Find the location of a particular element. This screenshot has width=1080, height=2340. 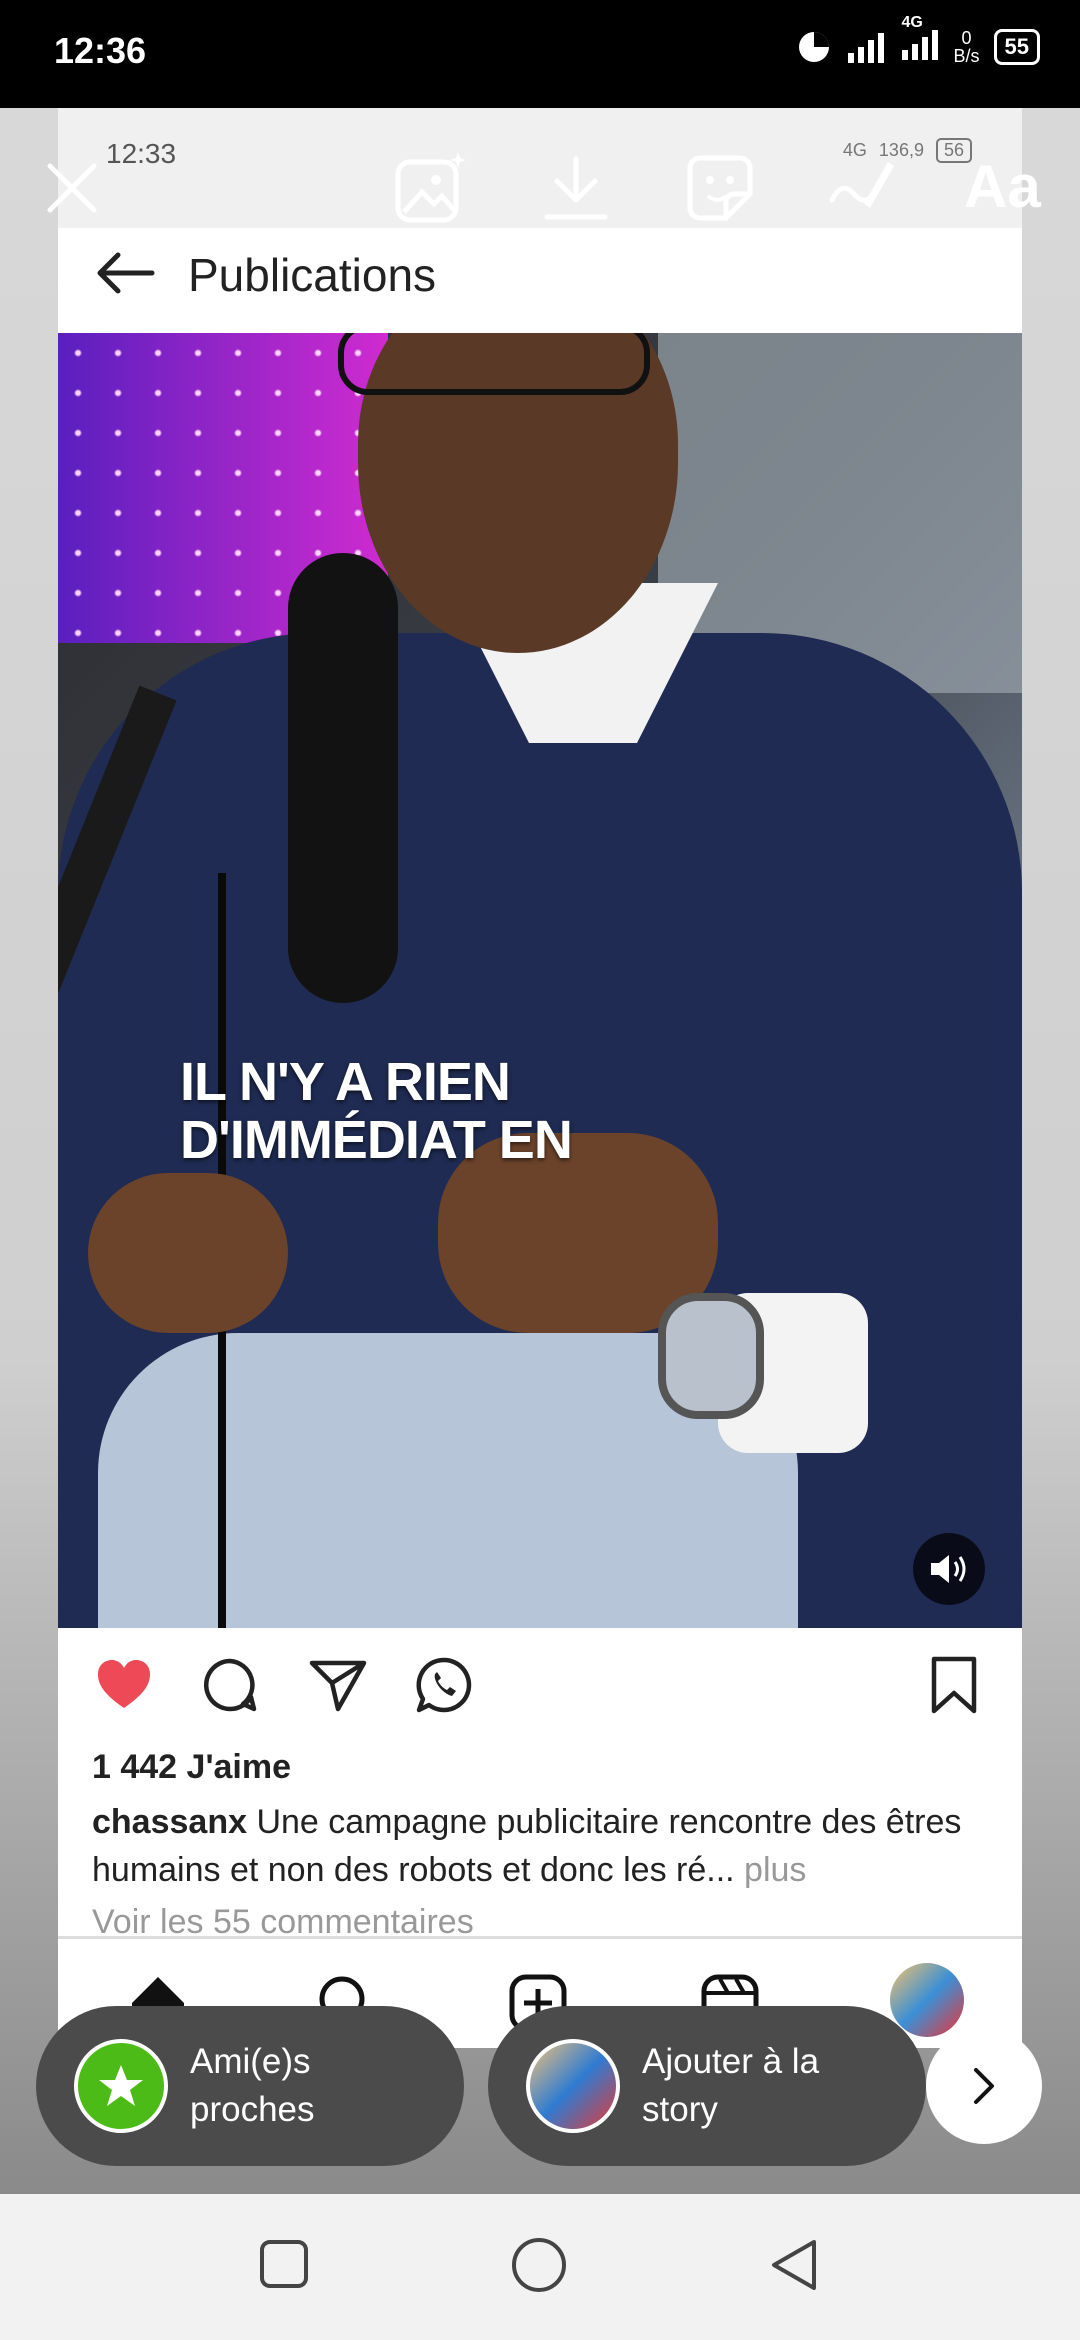

likes-count: 1 442 J'aime is located at coordinates (191, 1767).